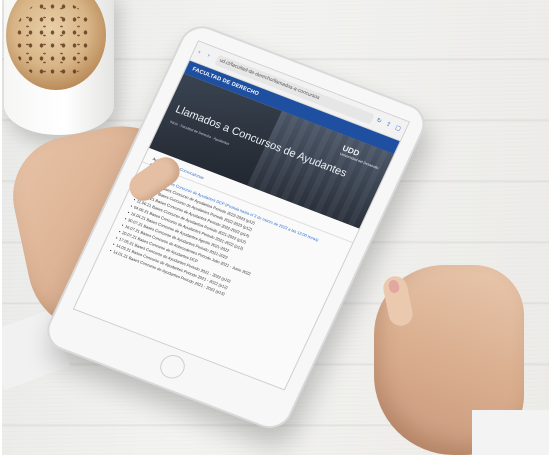 This screenshot has height=457, width=551. I want to click on tabs-icon: ▢, so click(398, 129).